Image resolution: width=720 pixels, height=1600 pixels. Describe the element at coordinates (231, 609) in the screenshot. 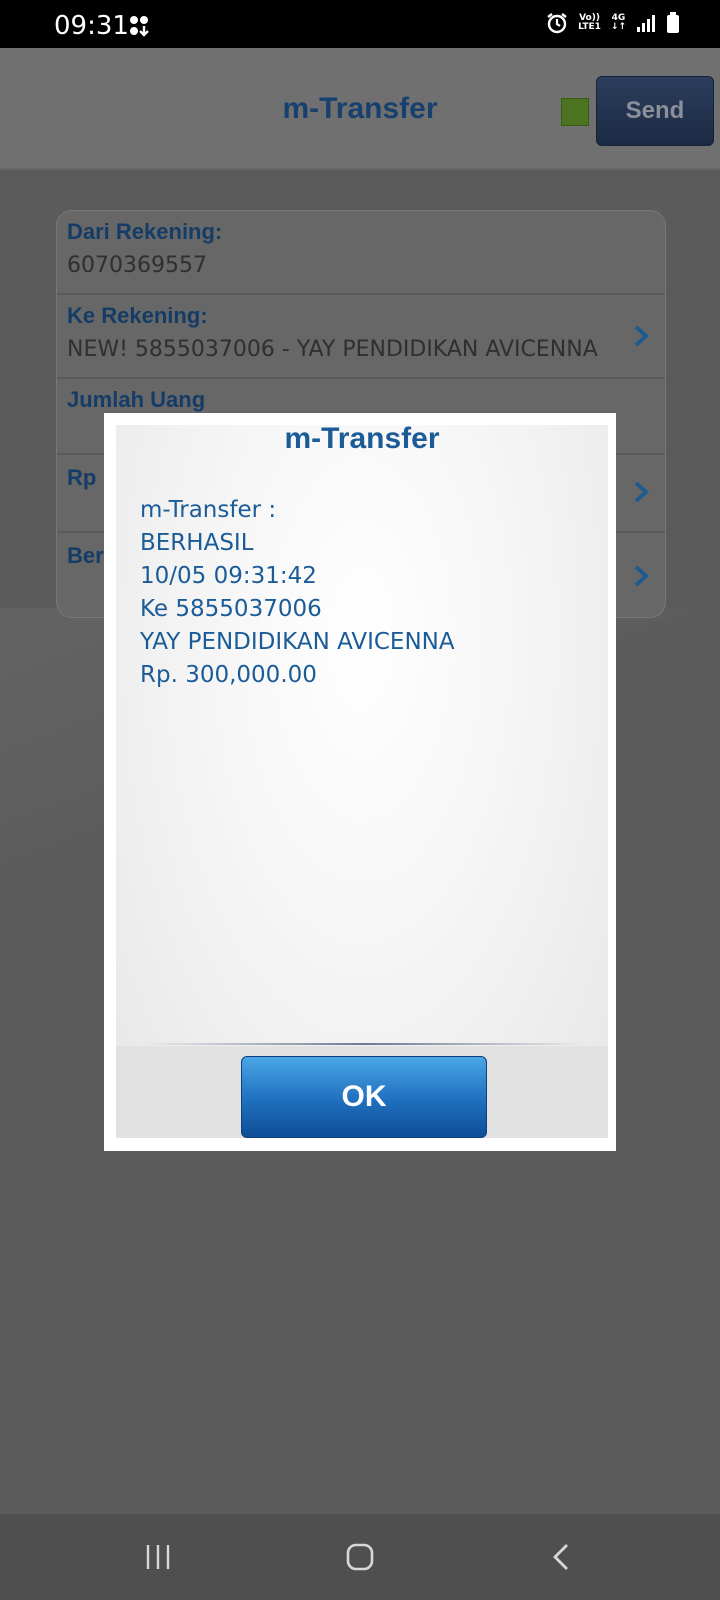

I see `message-line: Ke 5855037006` at that location.